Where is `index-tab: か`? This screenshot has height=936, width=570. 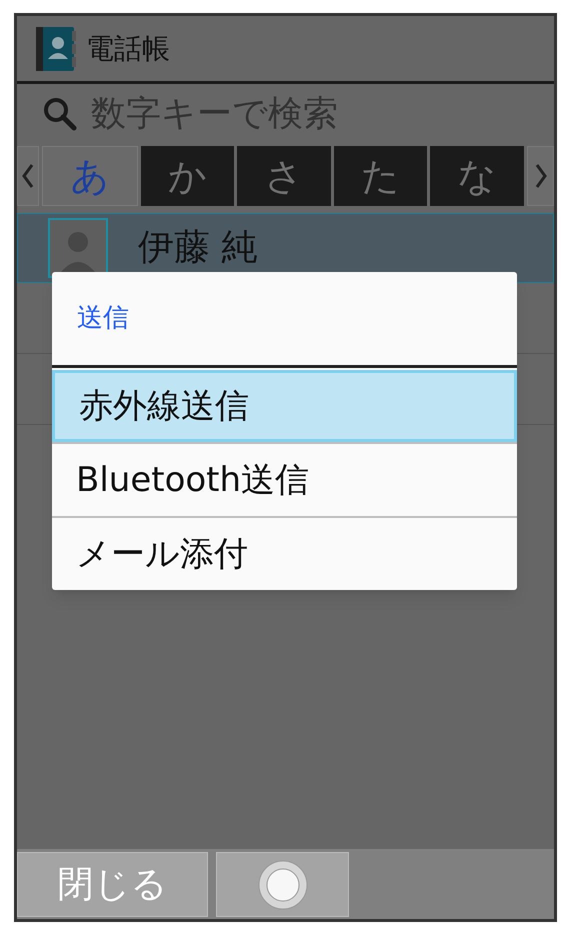 index-tab: か is located at coordinates (187, 176).